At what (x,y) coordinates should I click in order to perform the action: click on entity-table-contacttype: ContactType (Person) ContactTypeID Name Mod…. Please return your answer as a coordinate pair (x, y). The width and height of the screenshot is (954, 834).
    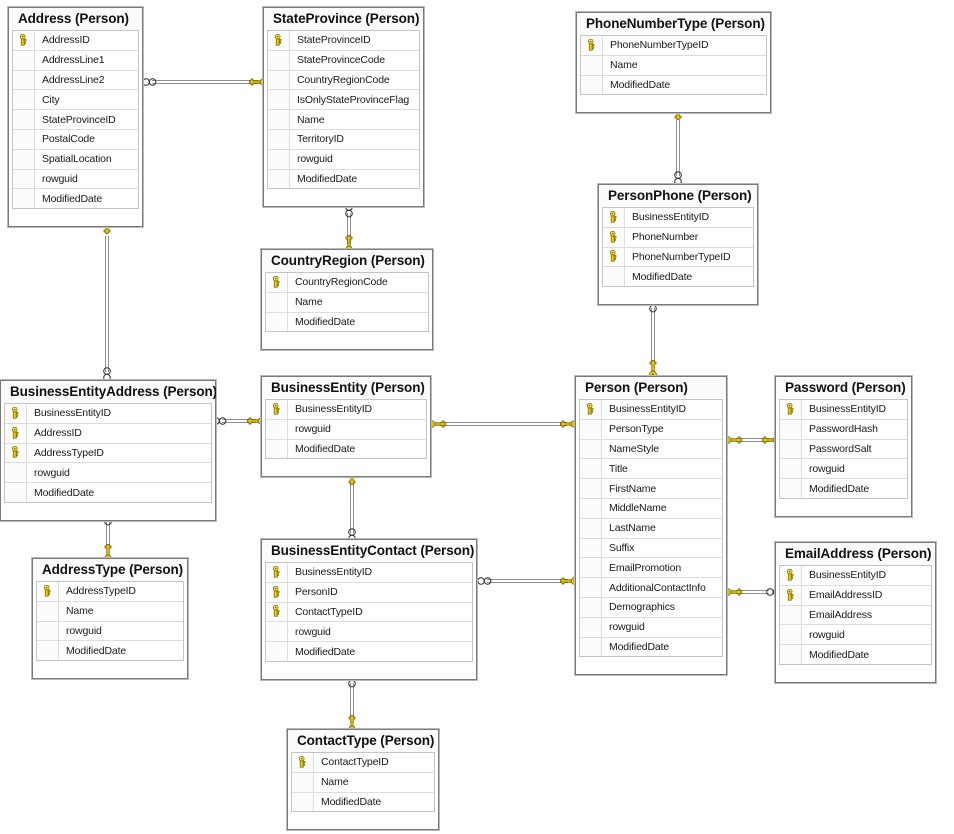
    Looking at the image, I should click on (363, 779).